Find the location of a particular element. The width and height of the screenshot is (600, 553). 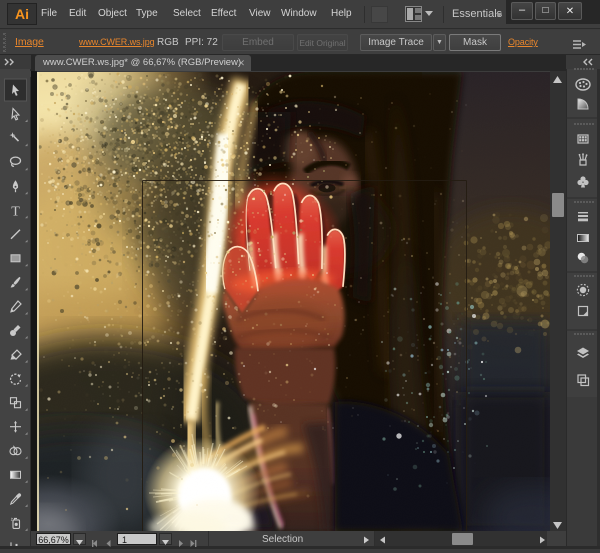

svg-text: T is located at coordinates (15, 211).